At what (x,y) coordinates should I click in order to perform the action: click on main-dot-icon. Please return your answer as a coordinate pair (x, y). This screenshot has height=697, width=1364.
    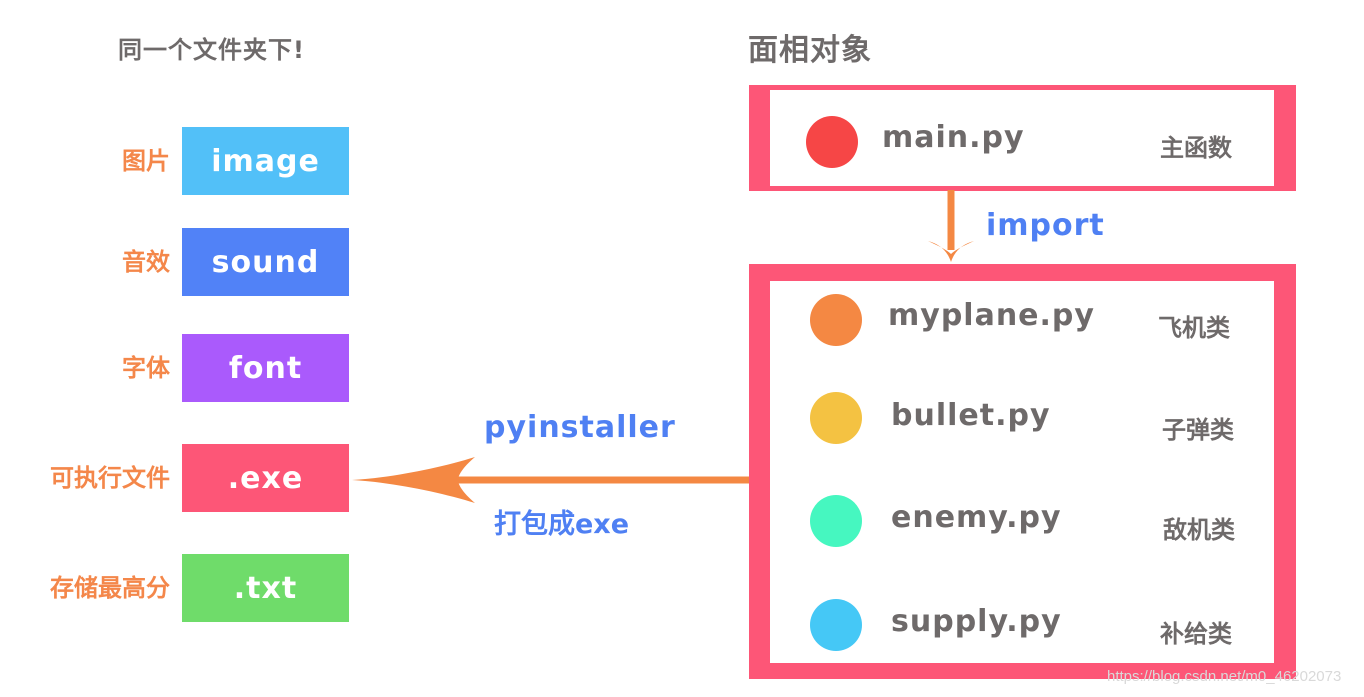
    Looking at the image, I should click on (832, 142).